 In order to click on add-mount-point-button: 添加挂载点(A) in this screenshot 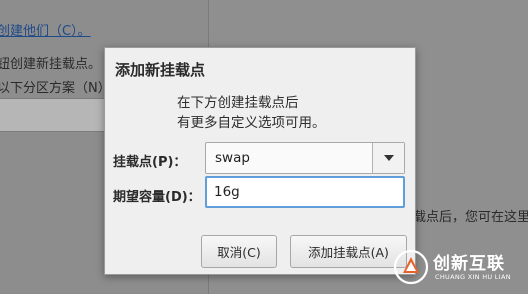, I will do `click(348, 251)`.